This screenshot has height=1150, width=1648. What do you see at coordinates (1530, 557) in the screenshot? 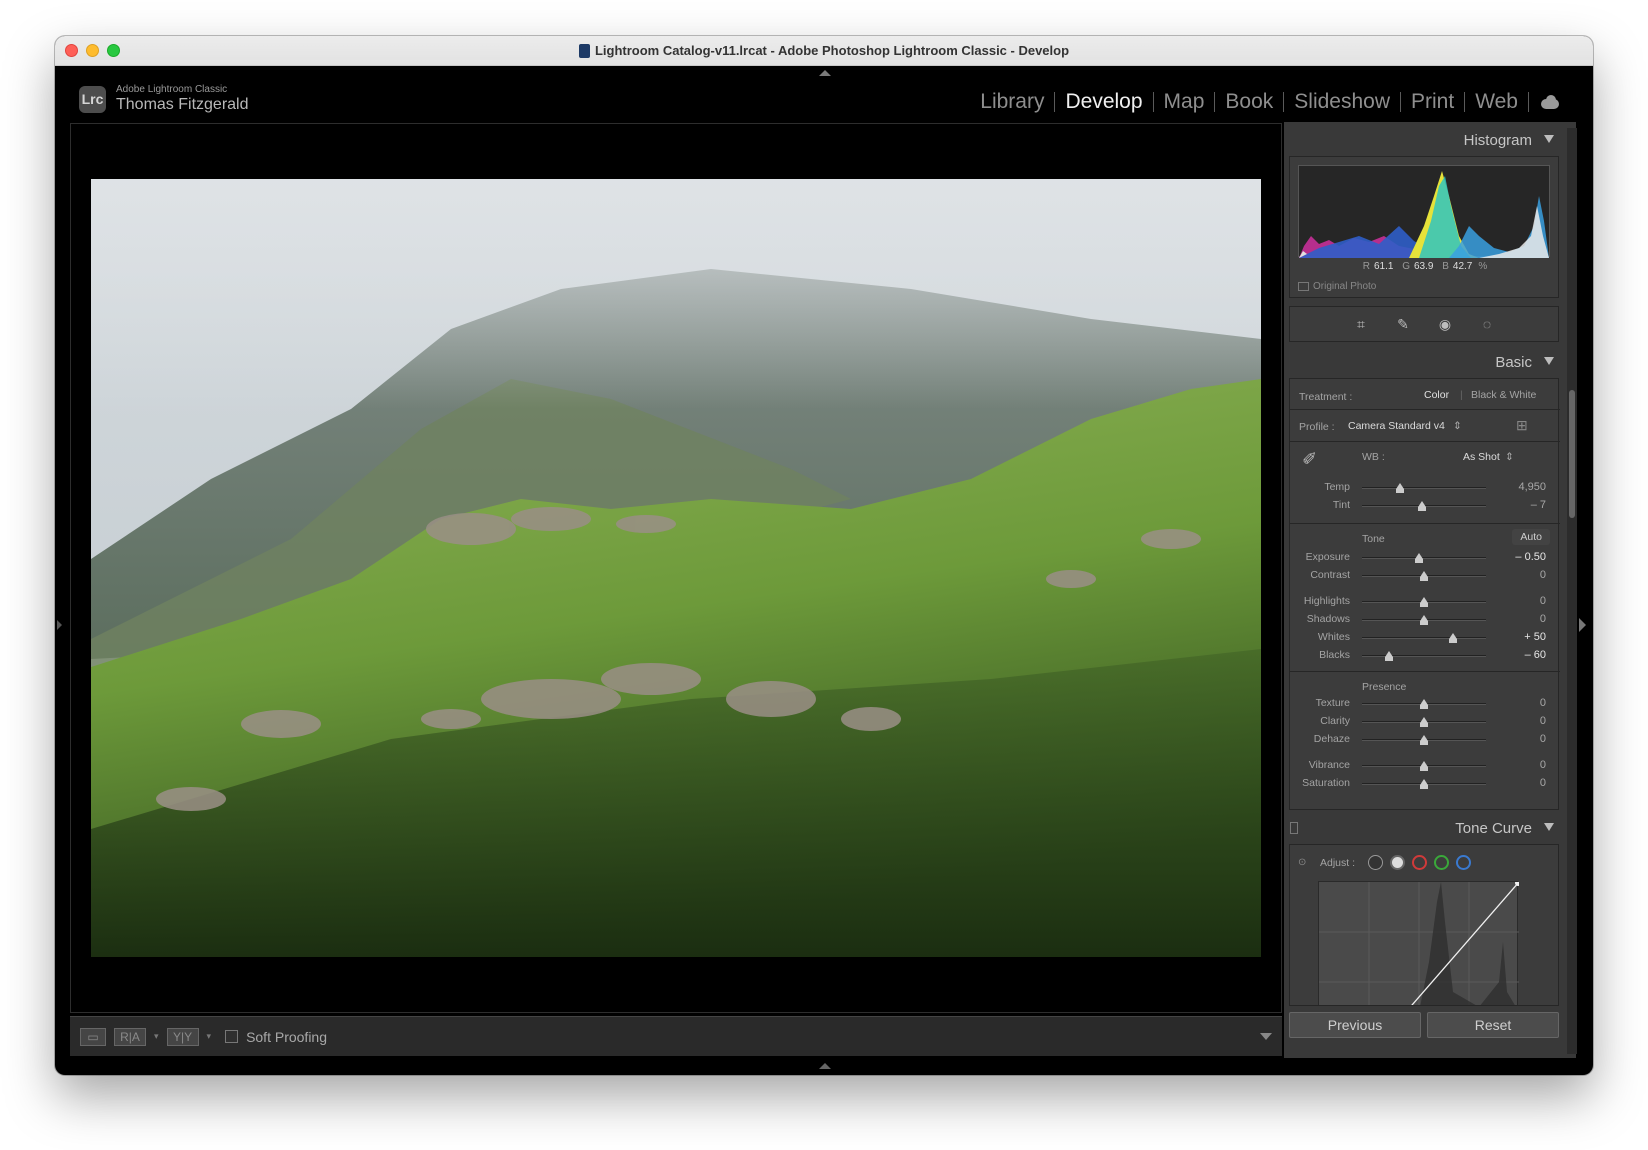
I see `exposure-value: – 0.50` at bounding box center [1530, 557].